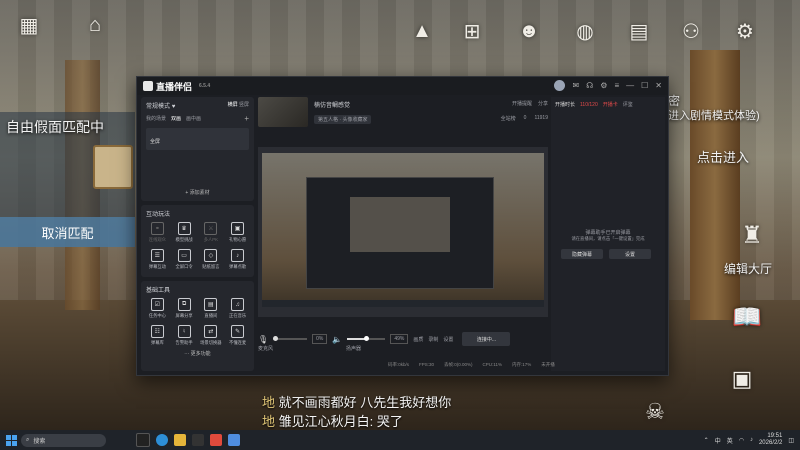  I want to click on mic-icon: 🎙, so click(263, 339).